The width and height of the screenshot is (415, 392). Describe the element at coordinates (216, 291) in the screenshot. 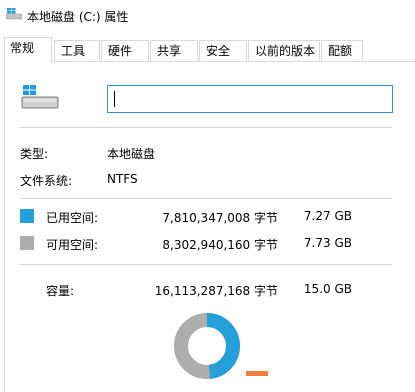

I see `capacity-bytes: 16,113,287,168 字节` at that location.